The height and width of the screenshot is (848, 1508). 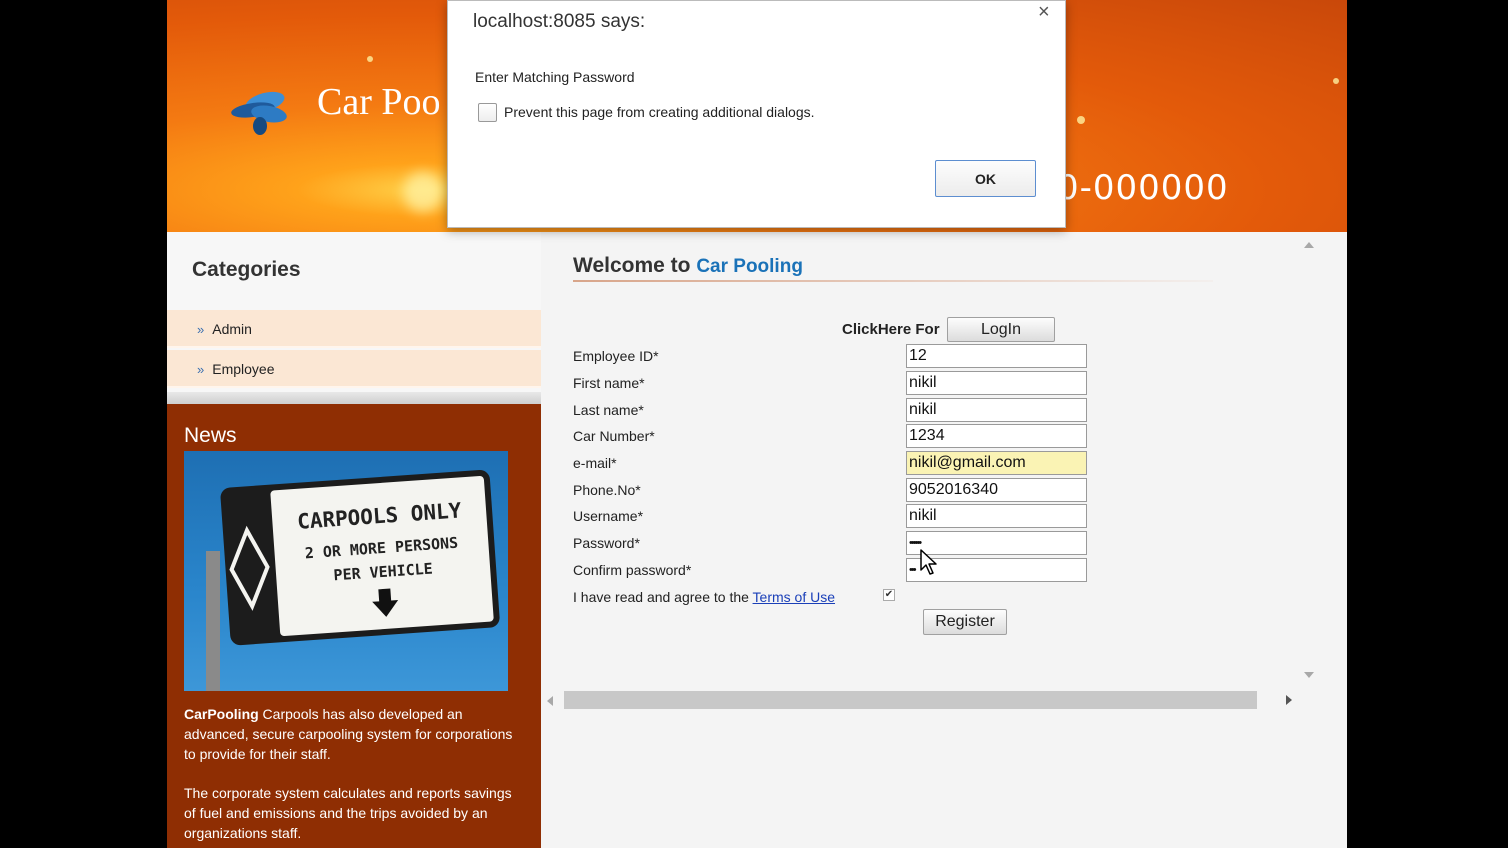 What do you see at coordinates (996, 356) in the screenshot?
I see `employee-id-input: 12` at bounding box center [996, 356].